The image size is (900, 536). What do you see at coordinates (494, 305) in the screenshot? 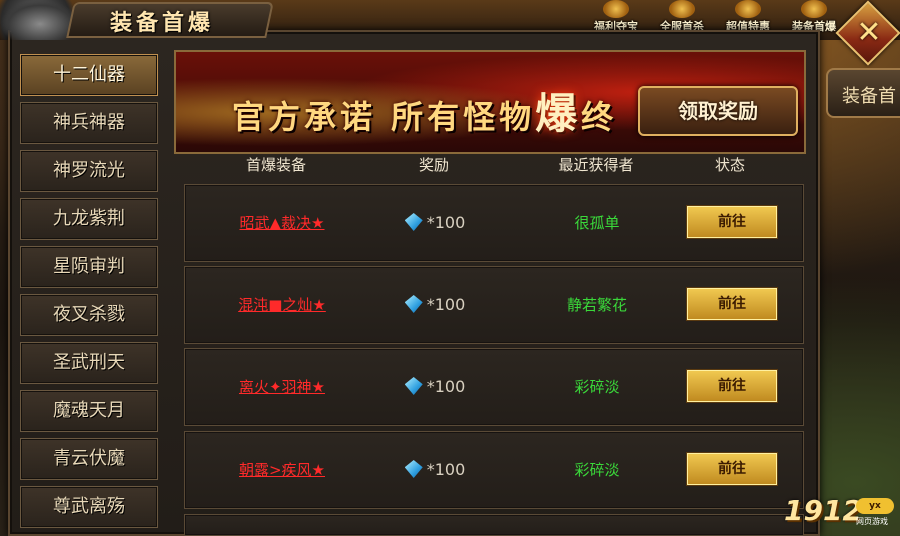
I see `table-row: 混沌■之灿★ *100 静若繁花 前往` at bounding box center [494, 305].